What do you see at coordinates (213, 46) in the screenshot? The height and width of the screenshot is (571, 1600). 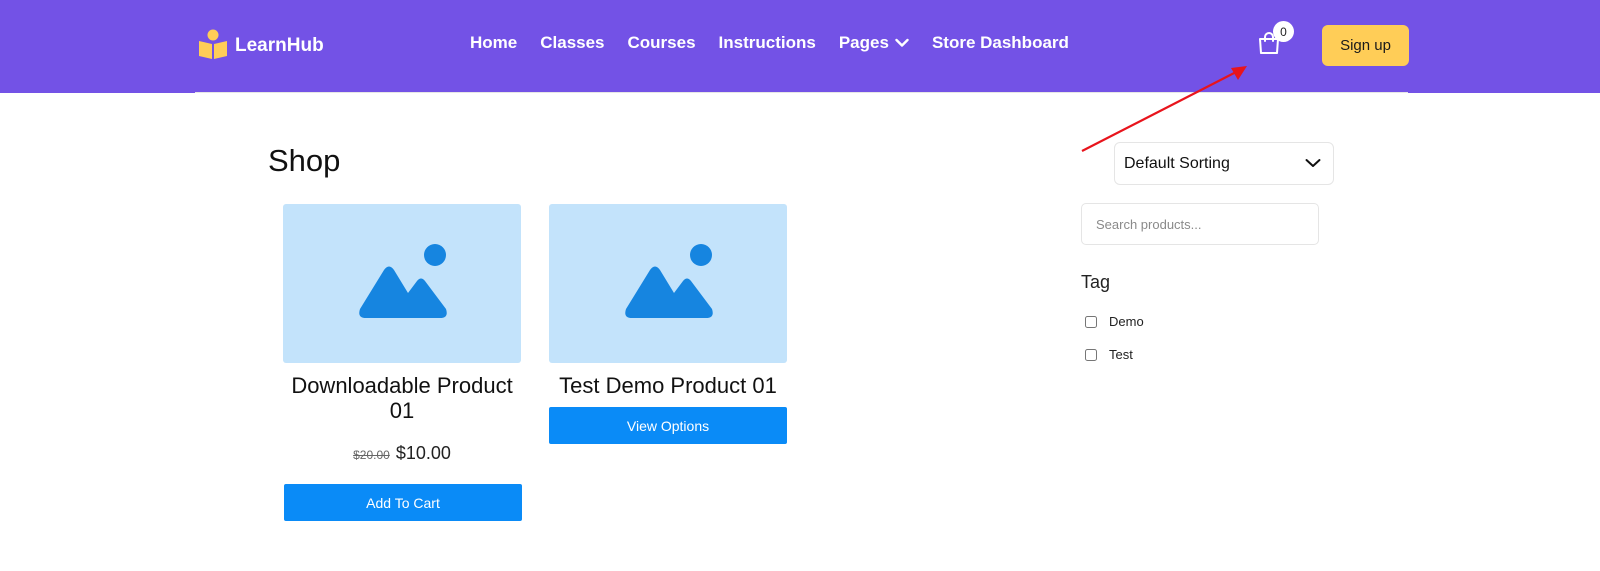 I see `book-reader-icon` at bounding box center [213, 46].